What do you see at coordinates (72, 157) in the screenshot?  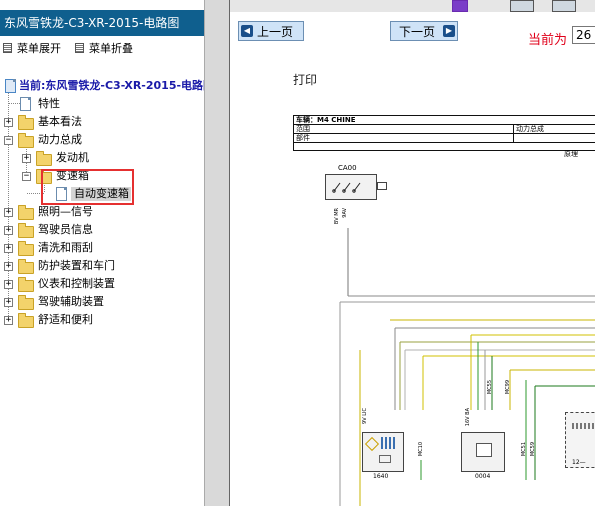 I see `tree-item-label: 发动机` at bounding box center [72, 157].